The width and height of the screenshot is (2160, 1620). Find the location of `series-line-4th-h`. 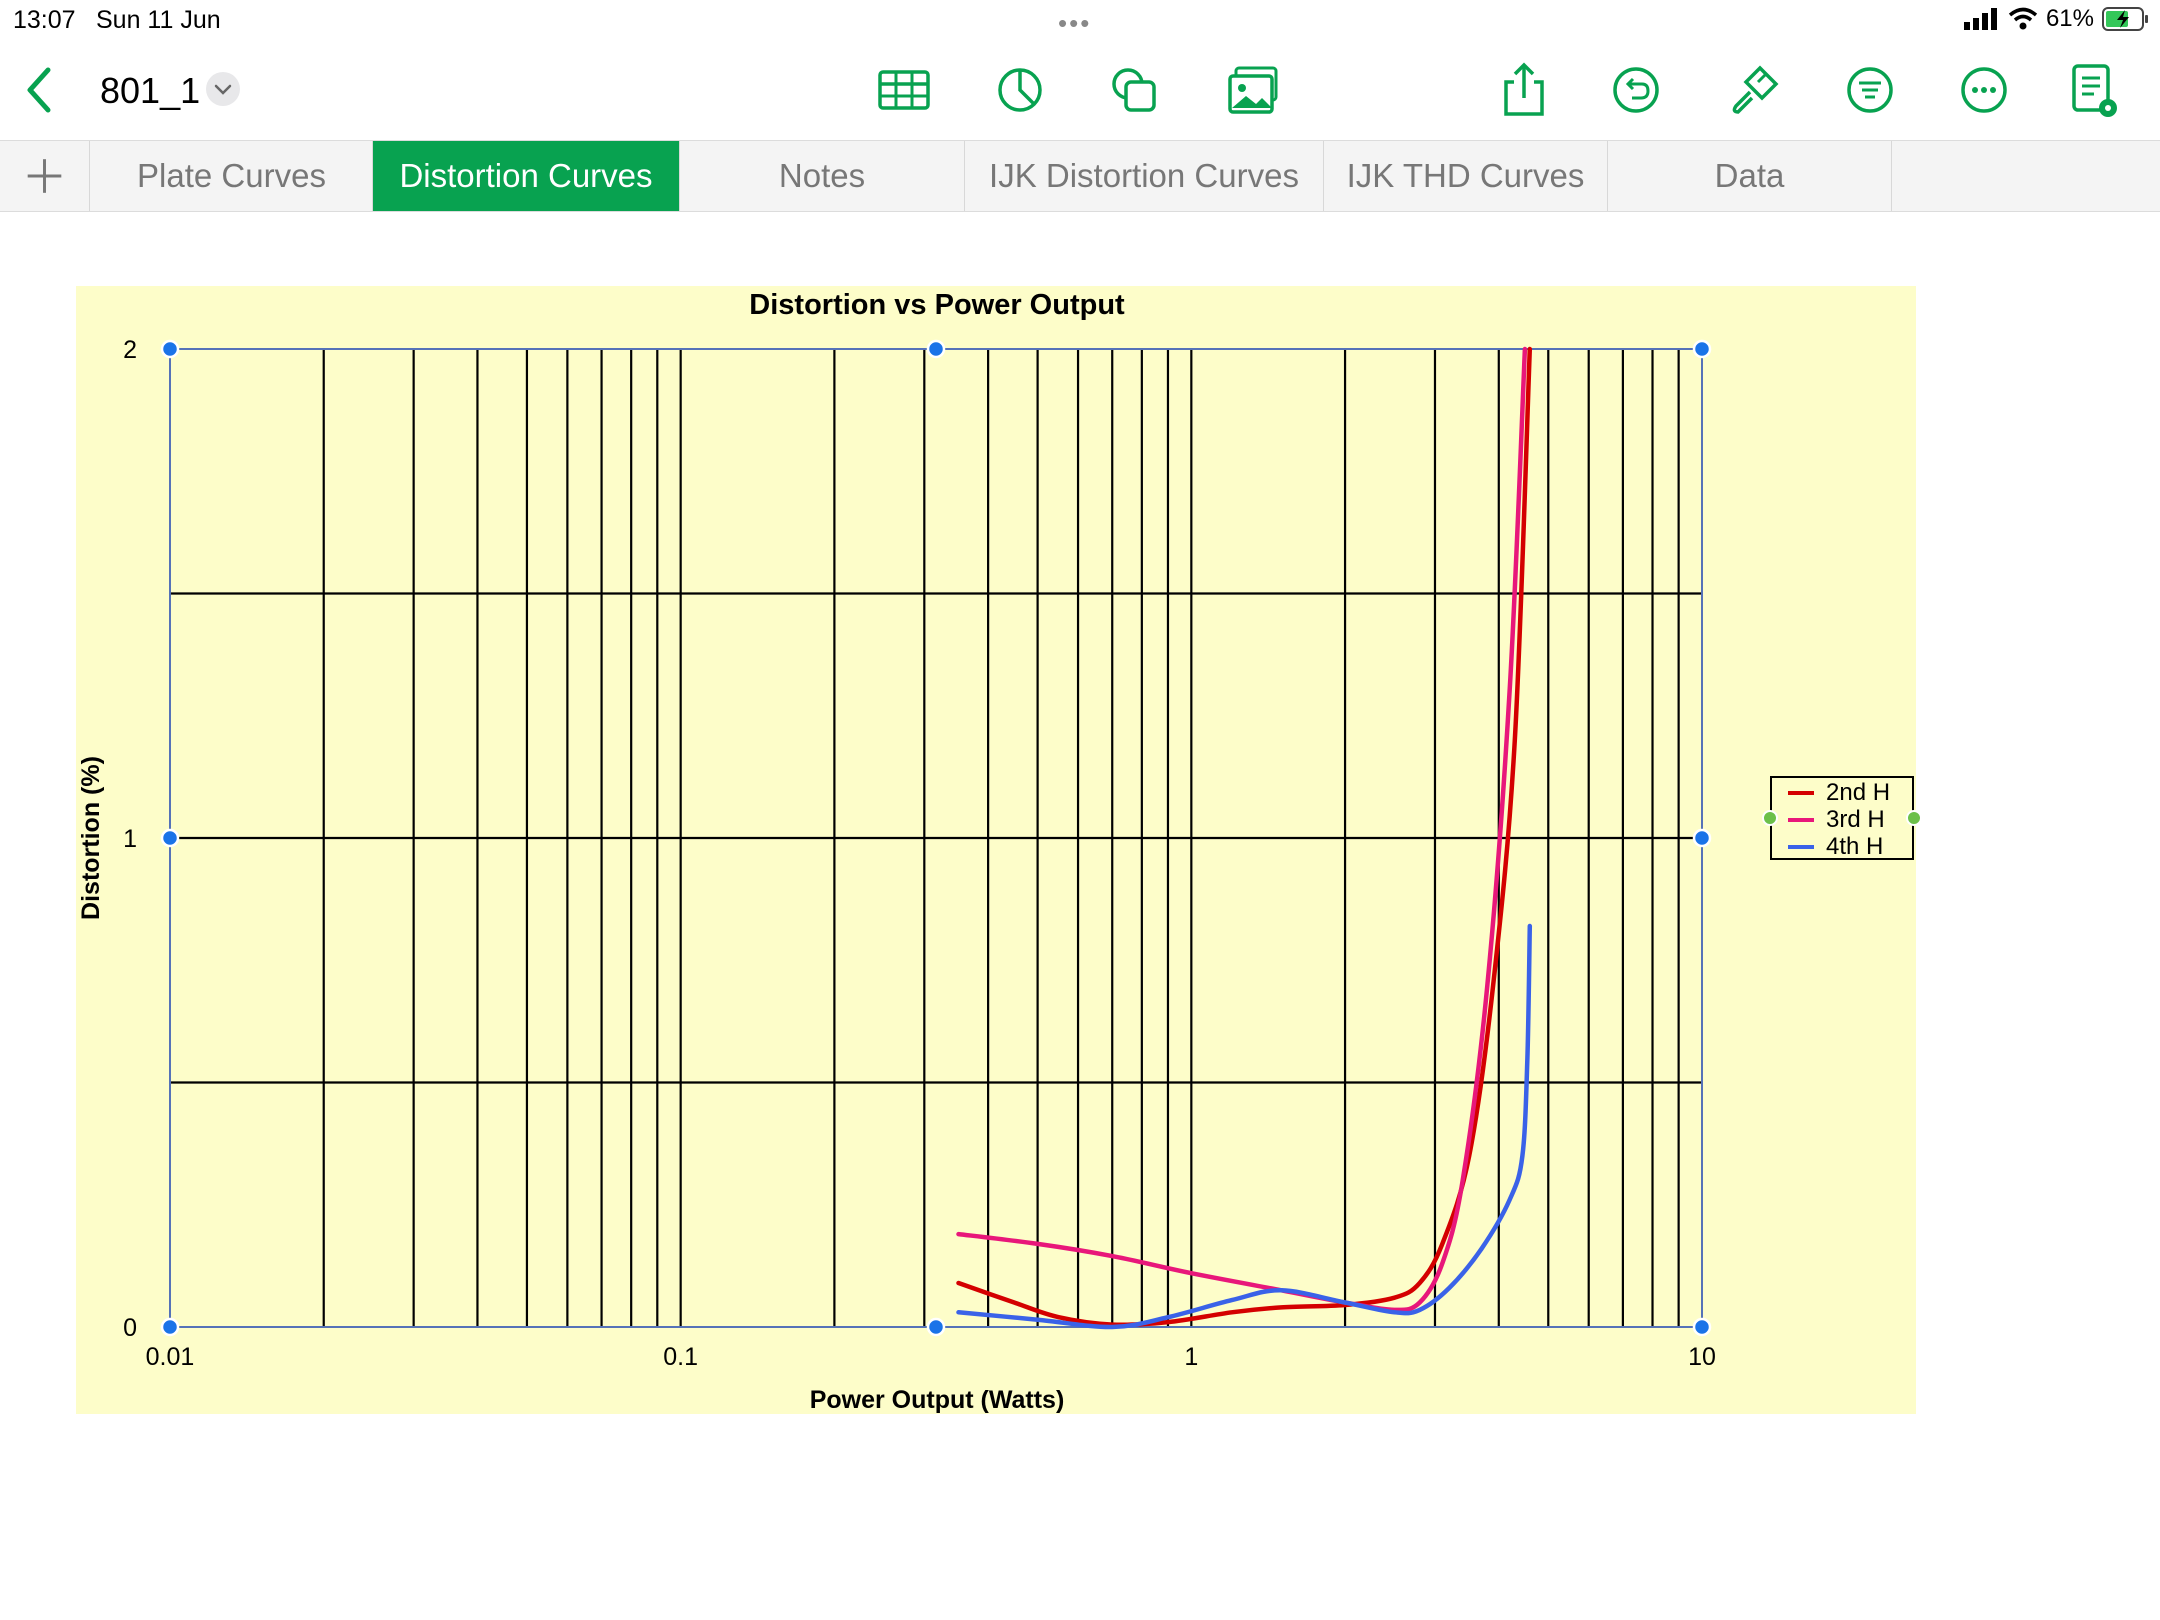

series-line-4th-h is located at coordinates (1244, 1126).